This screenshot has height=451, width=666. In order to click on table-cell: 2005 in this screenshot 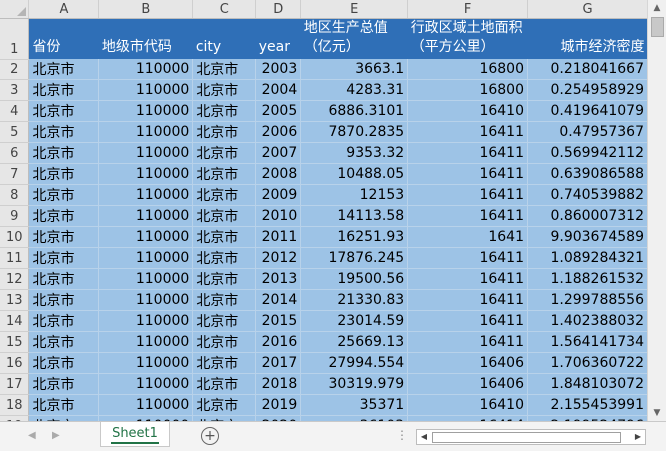, I will do `click(278, 111)`.